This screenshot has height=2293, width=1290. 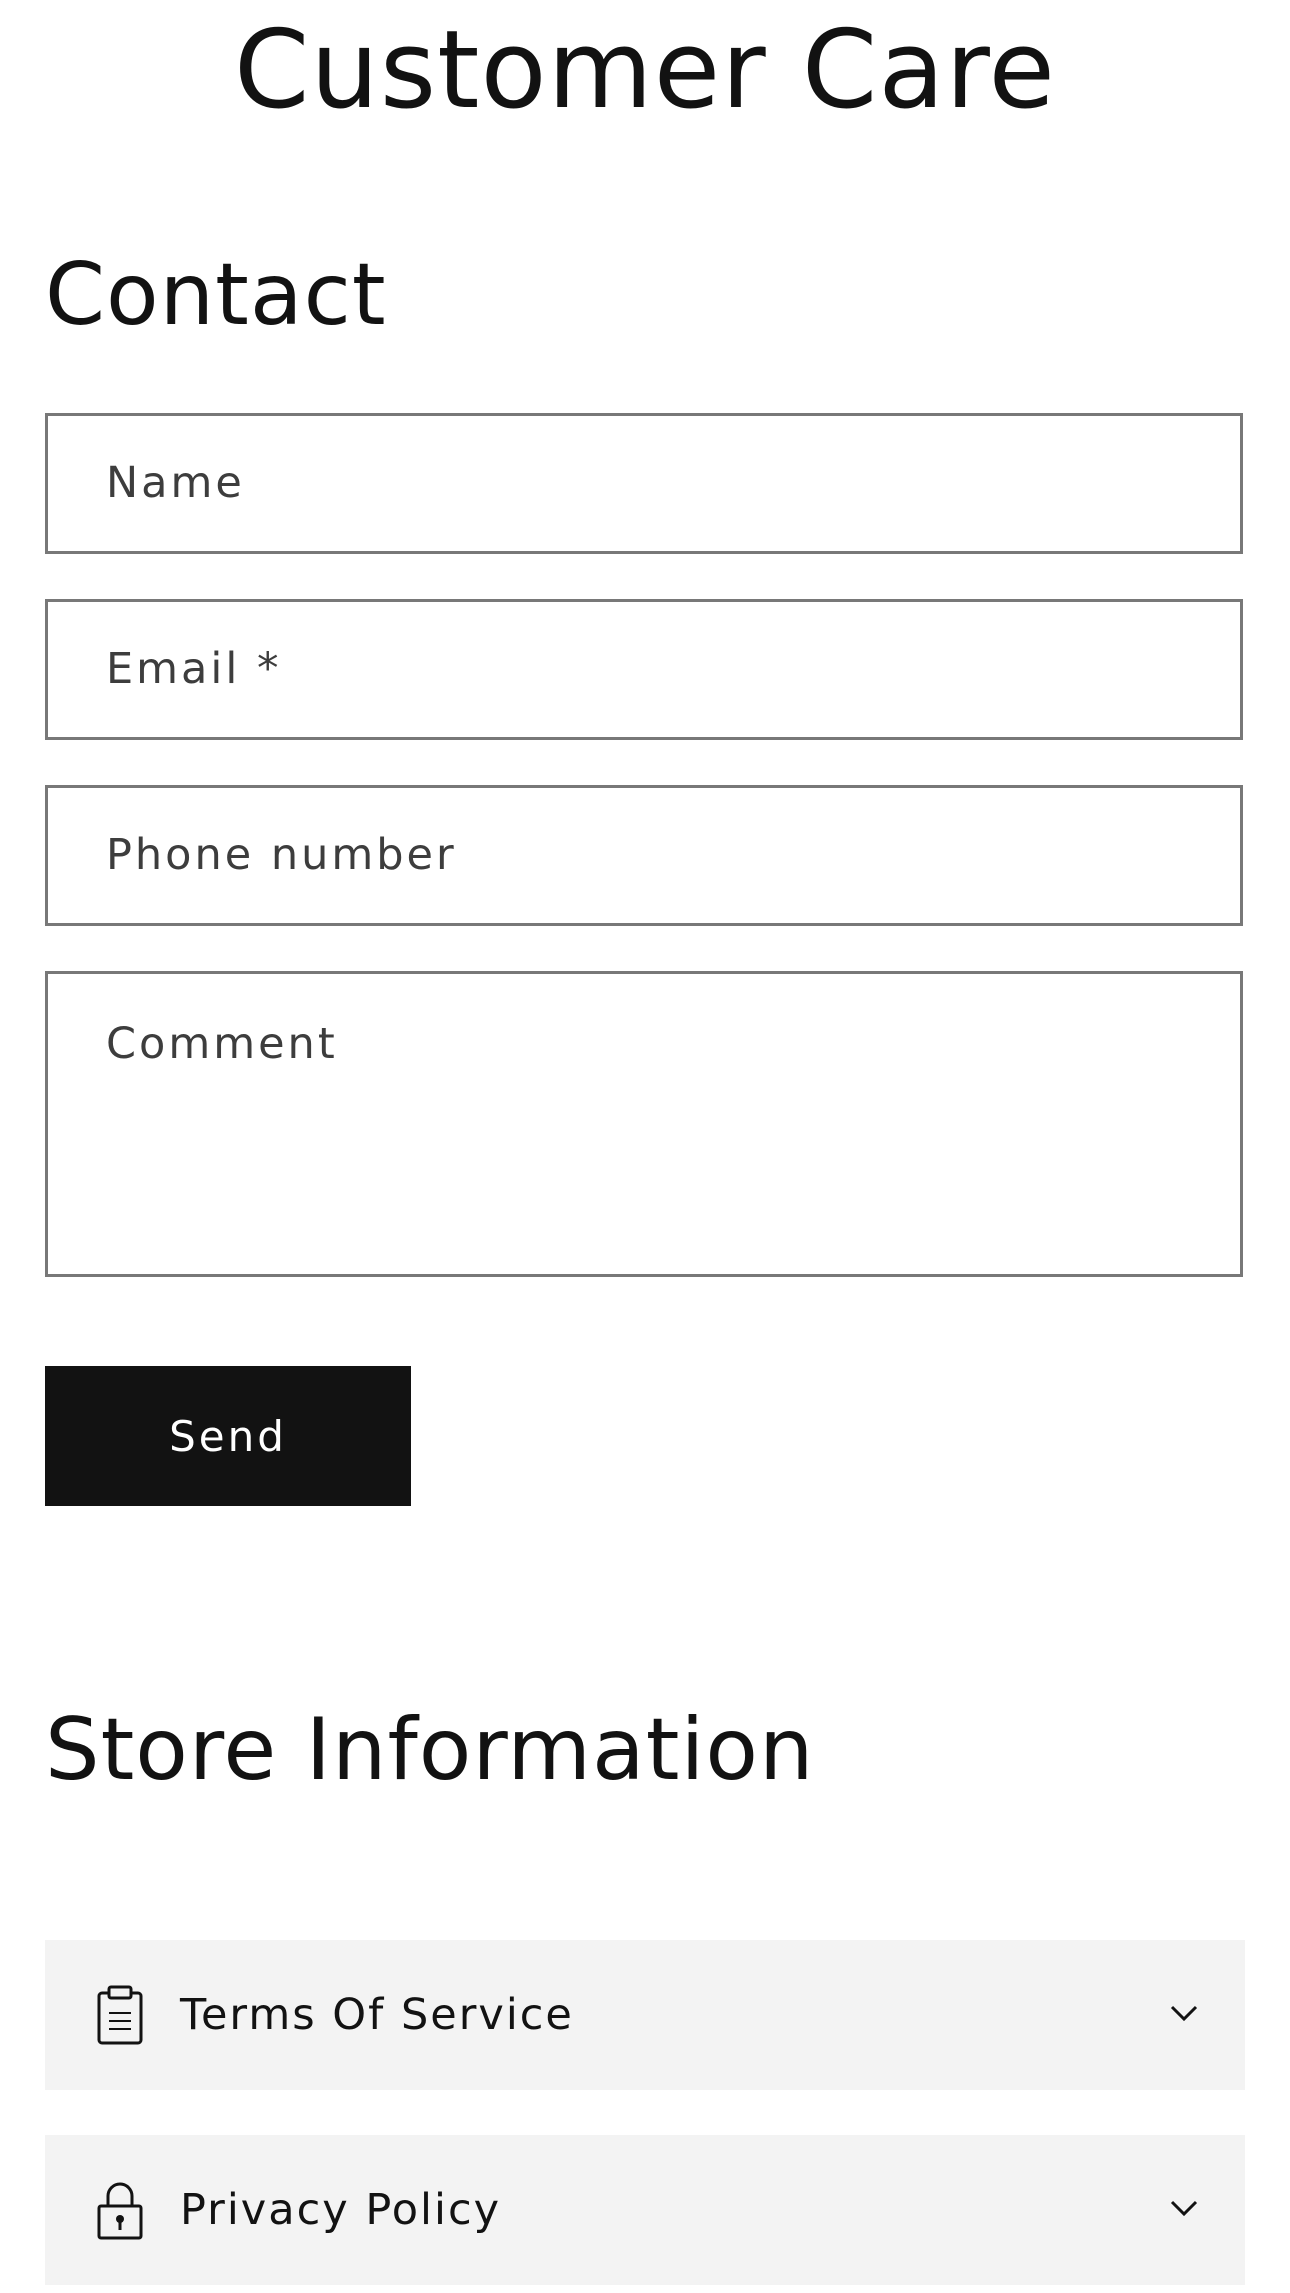 What do you see at coordinates (341, 2210) in the screenshot?
I see `accordion-label-privacy-policy: Privacy Policy` at bounding box center [341, 2210].